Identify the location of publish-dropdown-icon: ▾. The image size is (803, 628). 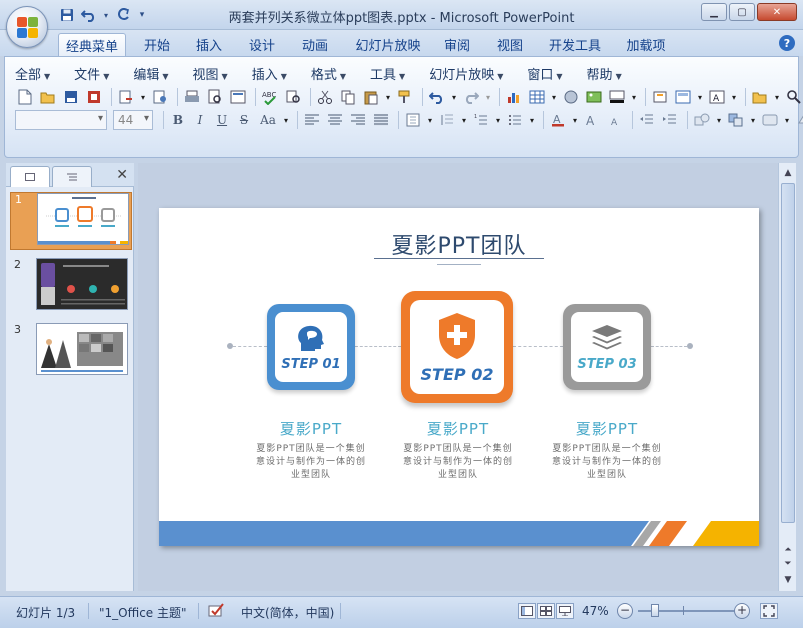
(143, 97).